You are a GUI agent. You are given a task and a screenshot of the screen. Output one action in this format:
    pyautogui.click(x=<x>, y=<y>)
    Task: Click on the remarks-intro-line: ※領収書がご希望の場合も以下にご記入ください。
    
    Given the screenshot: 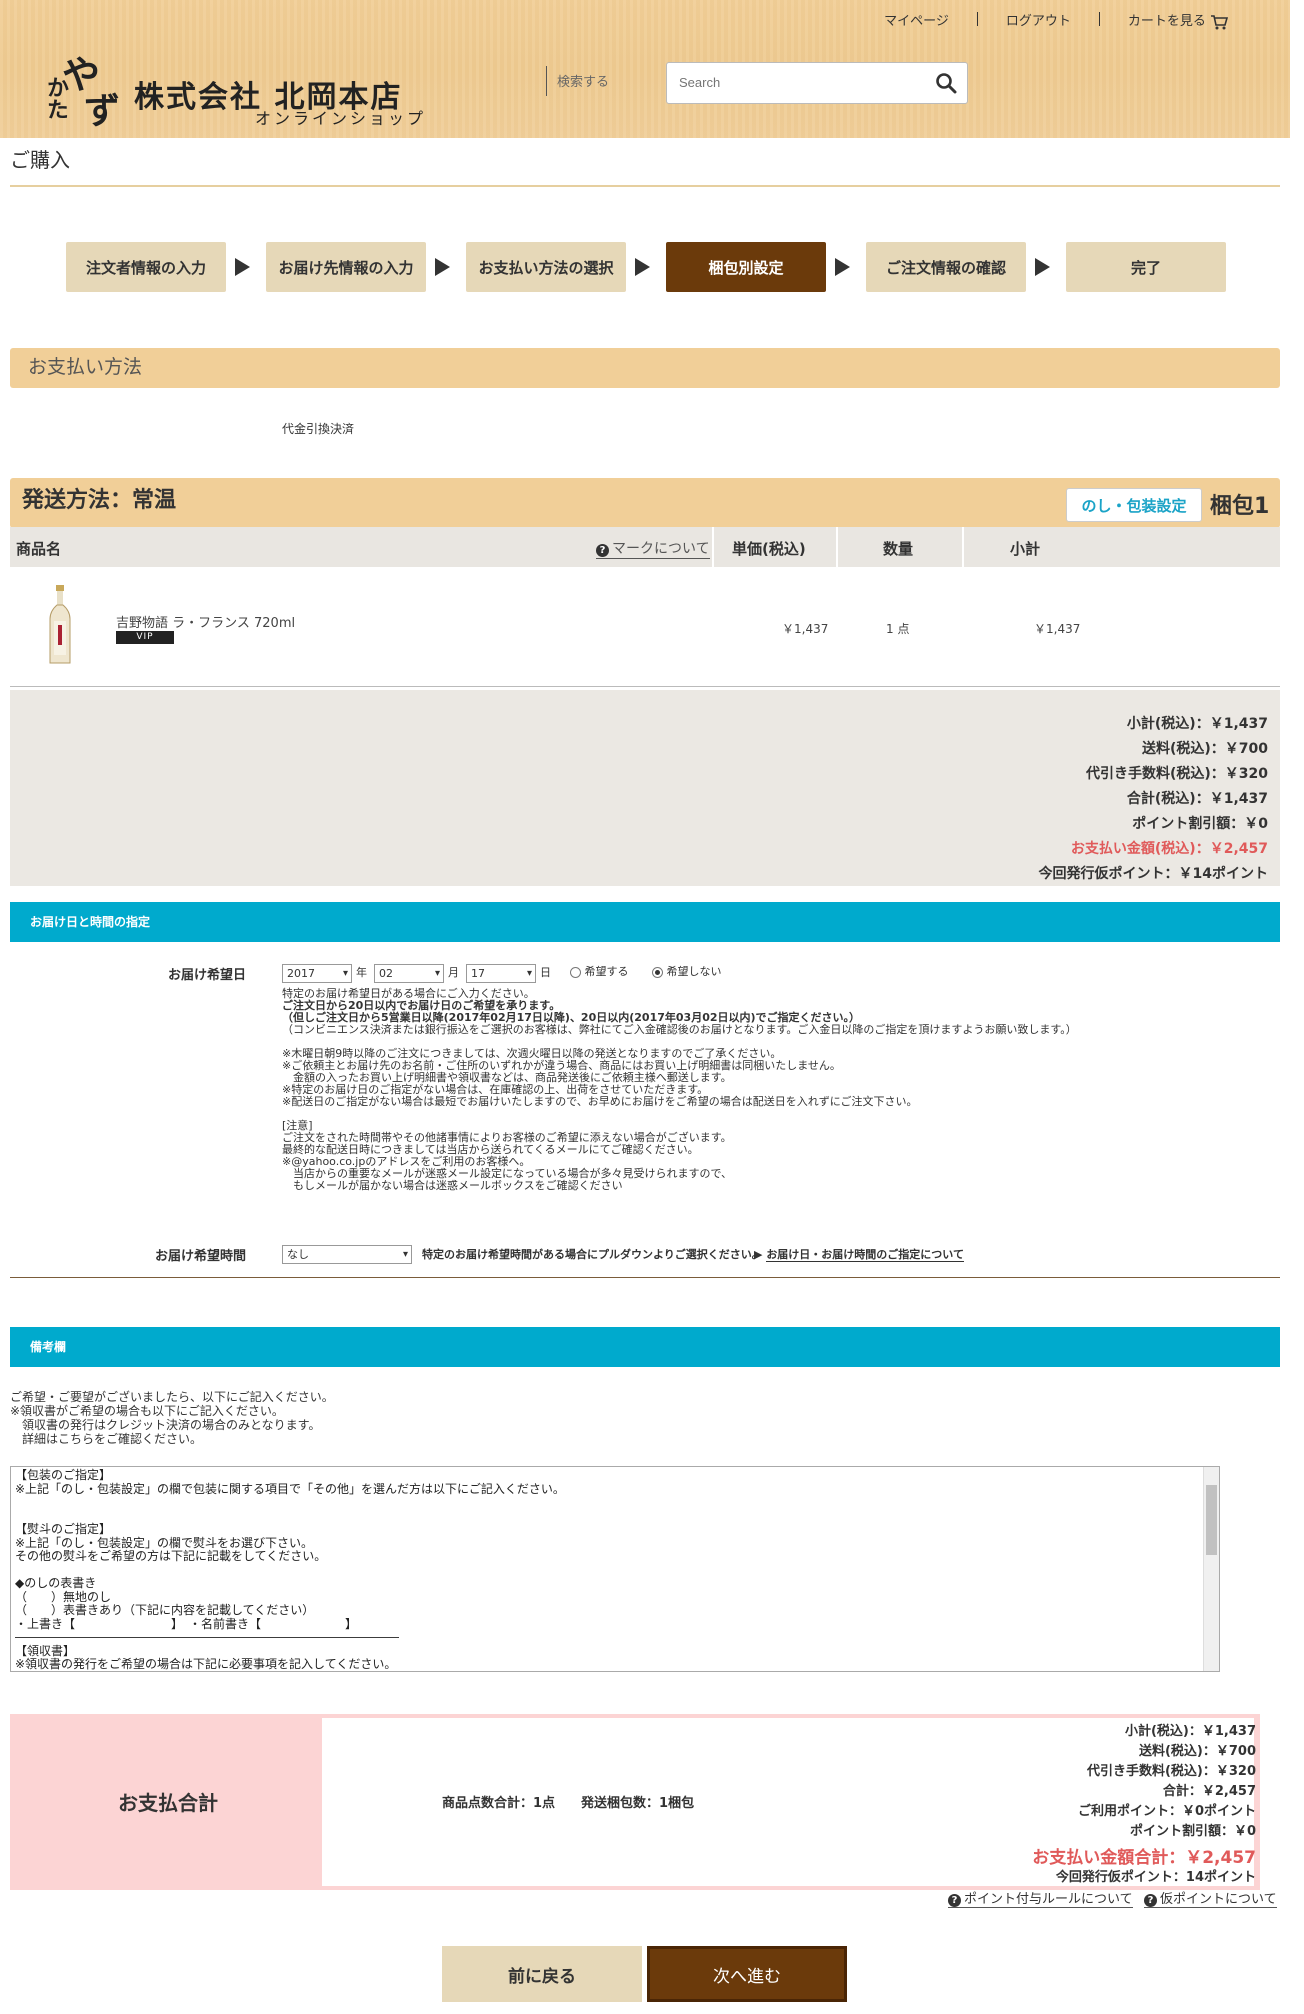 What is the action you would take?
    pyautogui.click(x=147, y=1411)
    